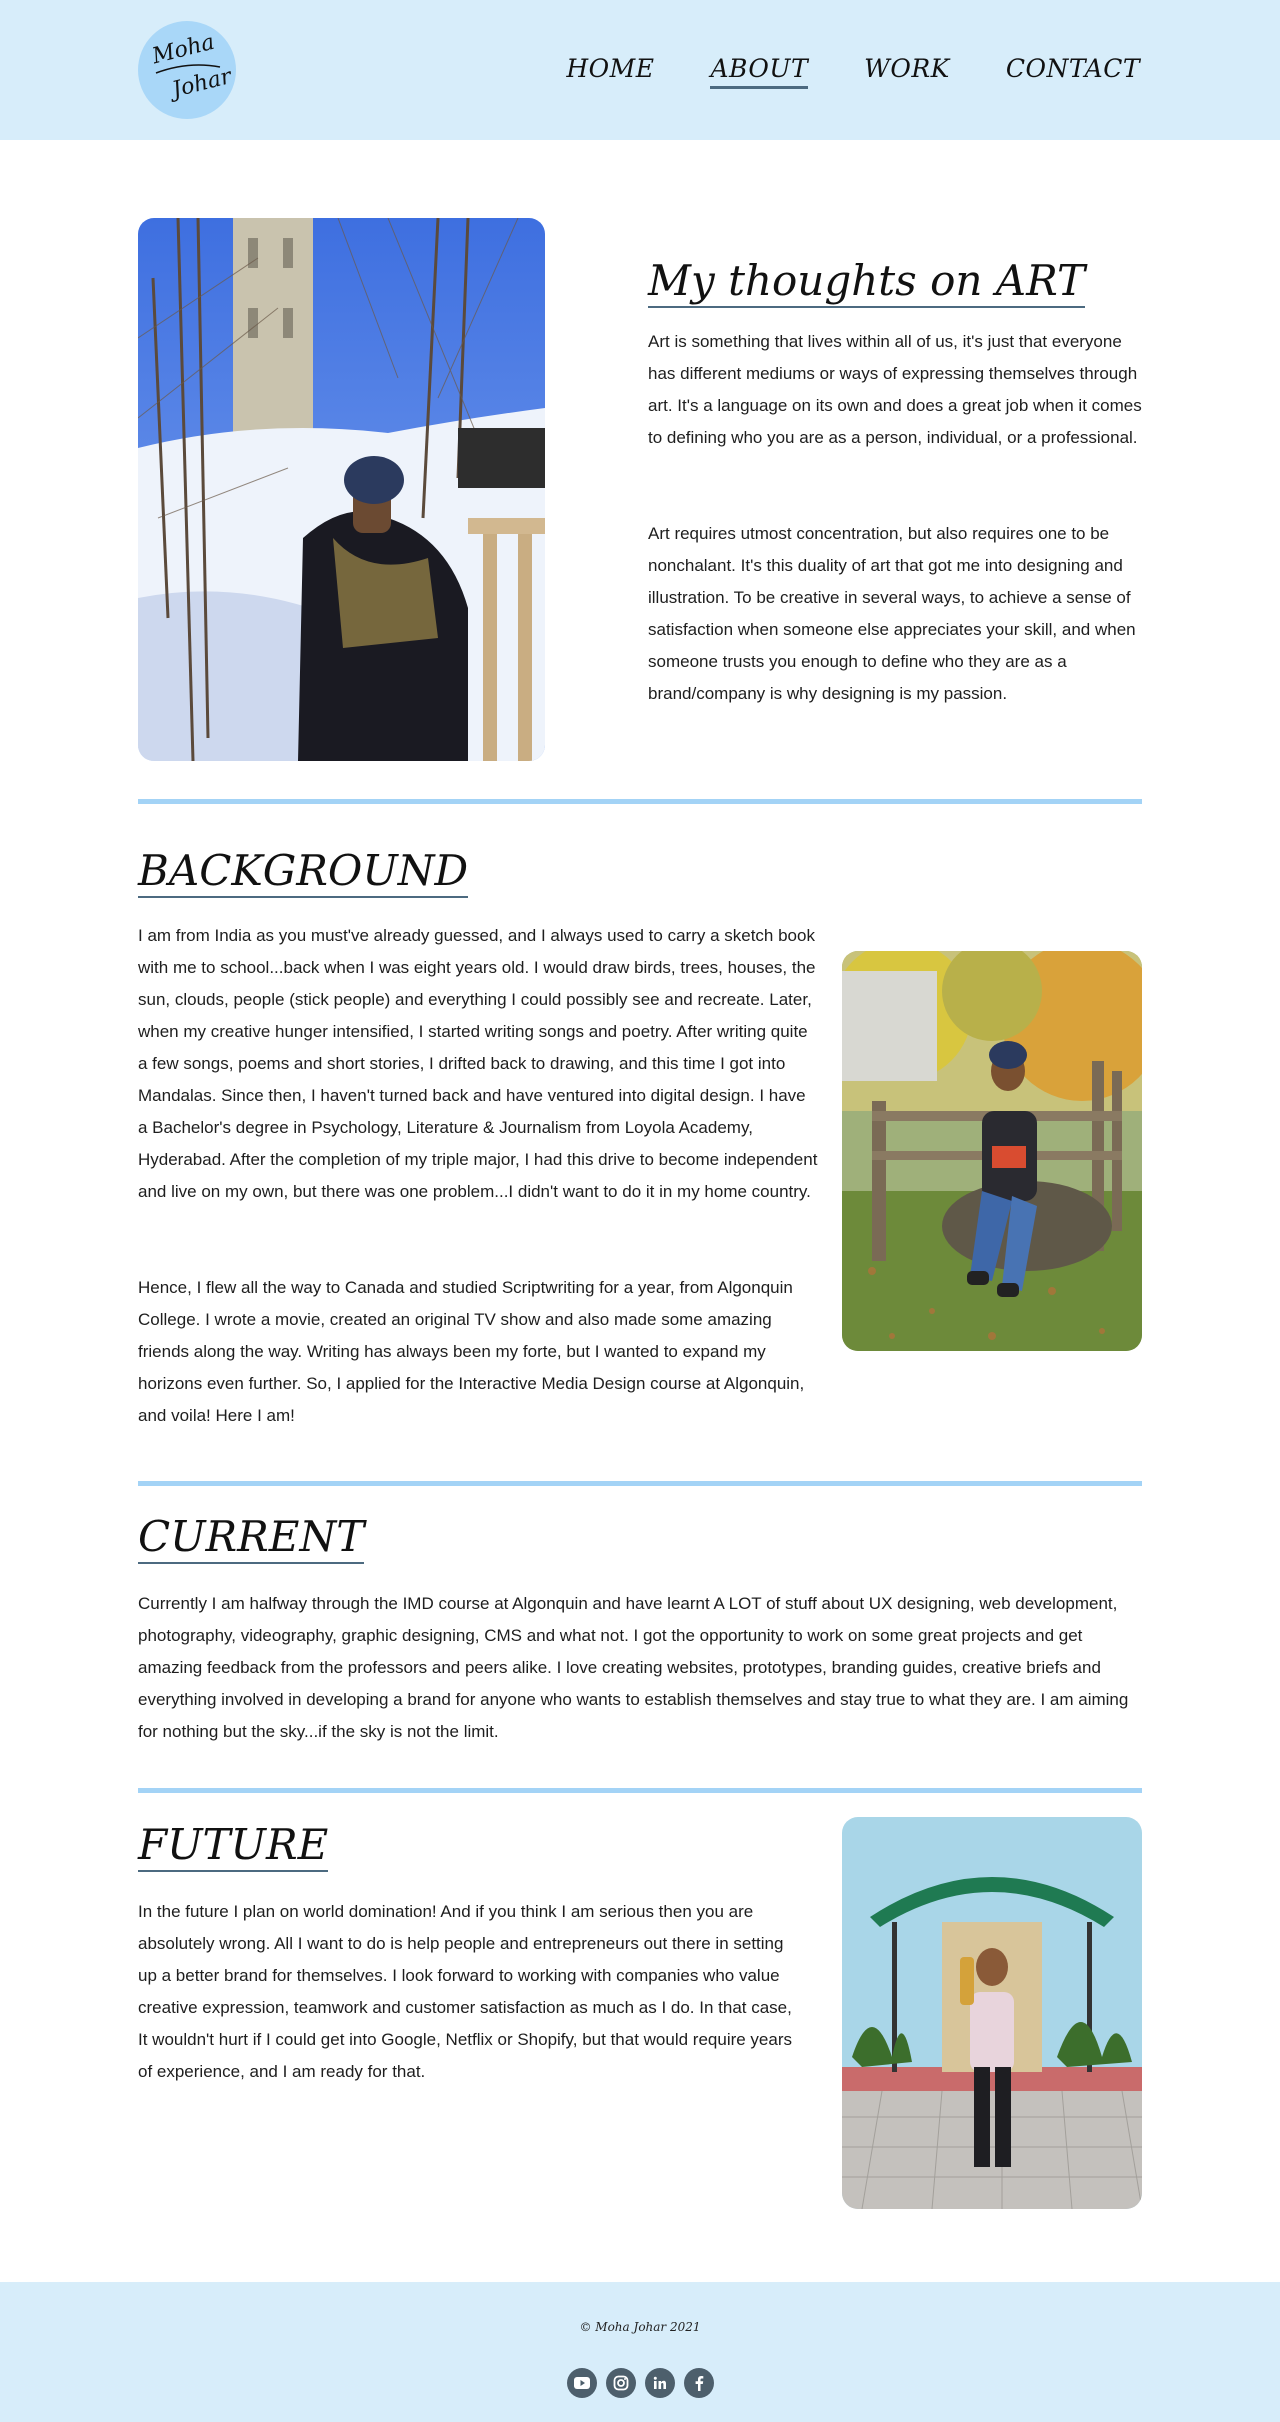 The image size is (1280, 2422). I want to click on nav-work: WORK, so click(907, 70).